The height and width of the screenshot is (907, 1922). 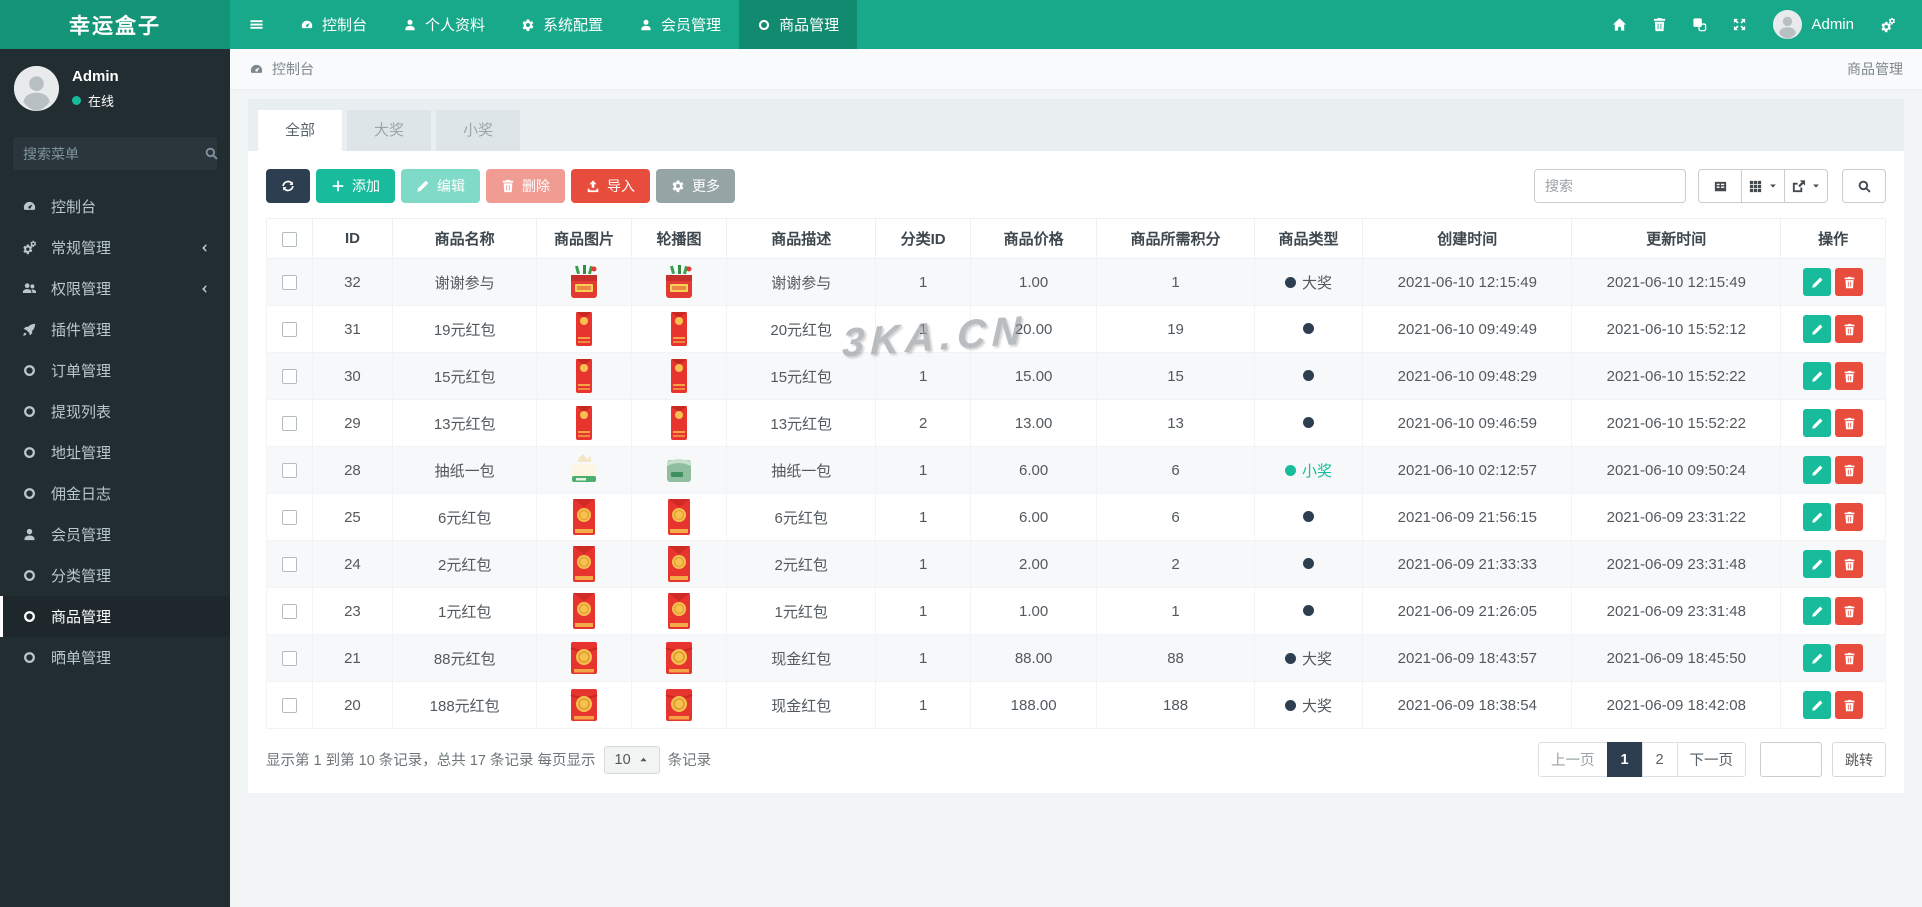 What do you see at coordinates (115, 534) in the screenshot?
I see `sidebar-item-会员管理: 会员管理` at bounding box center [115, 534].